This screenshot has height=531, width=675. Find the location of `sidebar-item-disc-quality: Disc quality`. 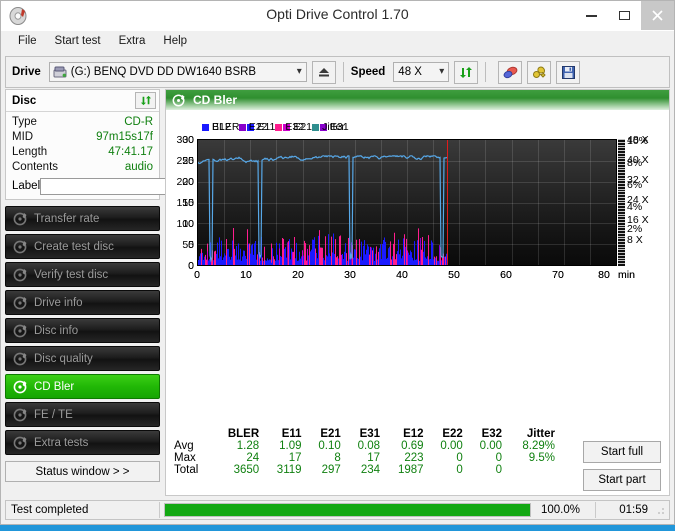

sidebar-item-disc-quality: Disc quality is located at coordinates (82, 358).